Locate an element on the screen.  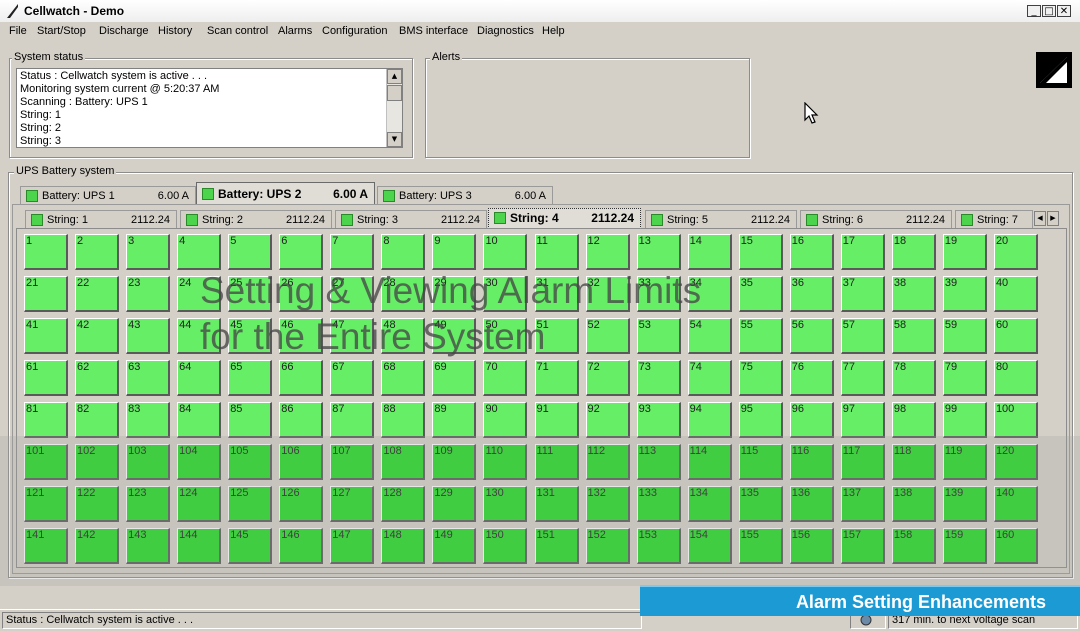
cell-128: 128 is located at coordinates (403, 504).